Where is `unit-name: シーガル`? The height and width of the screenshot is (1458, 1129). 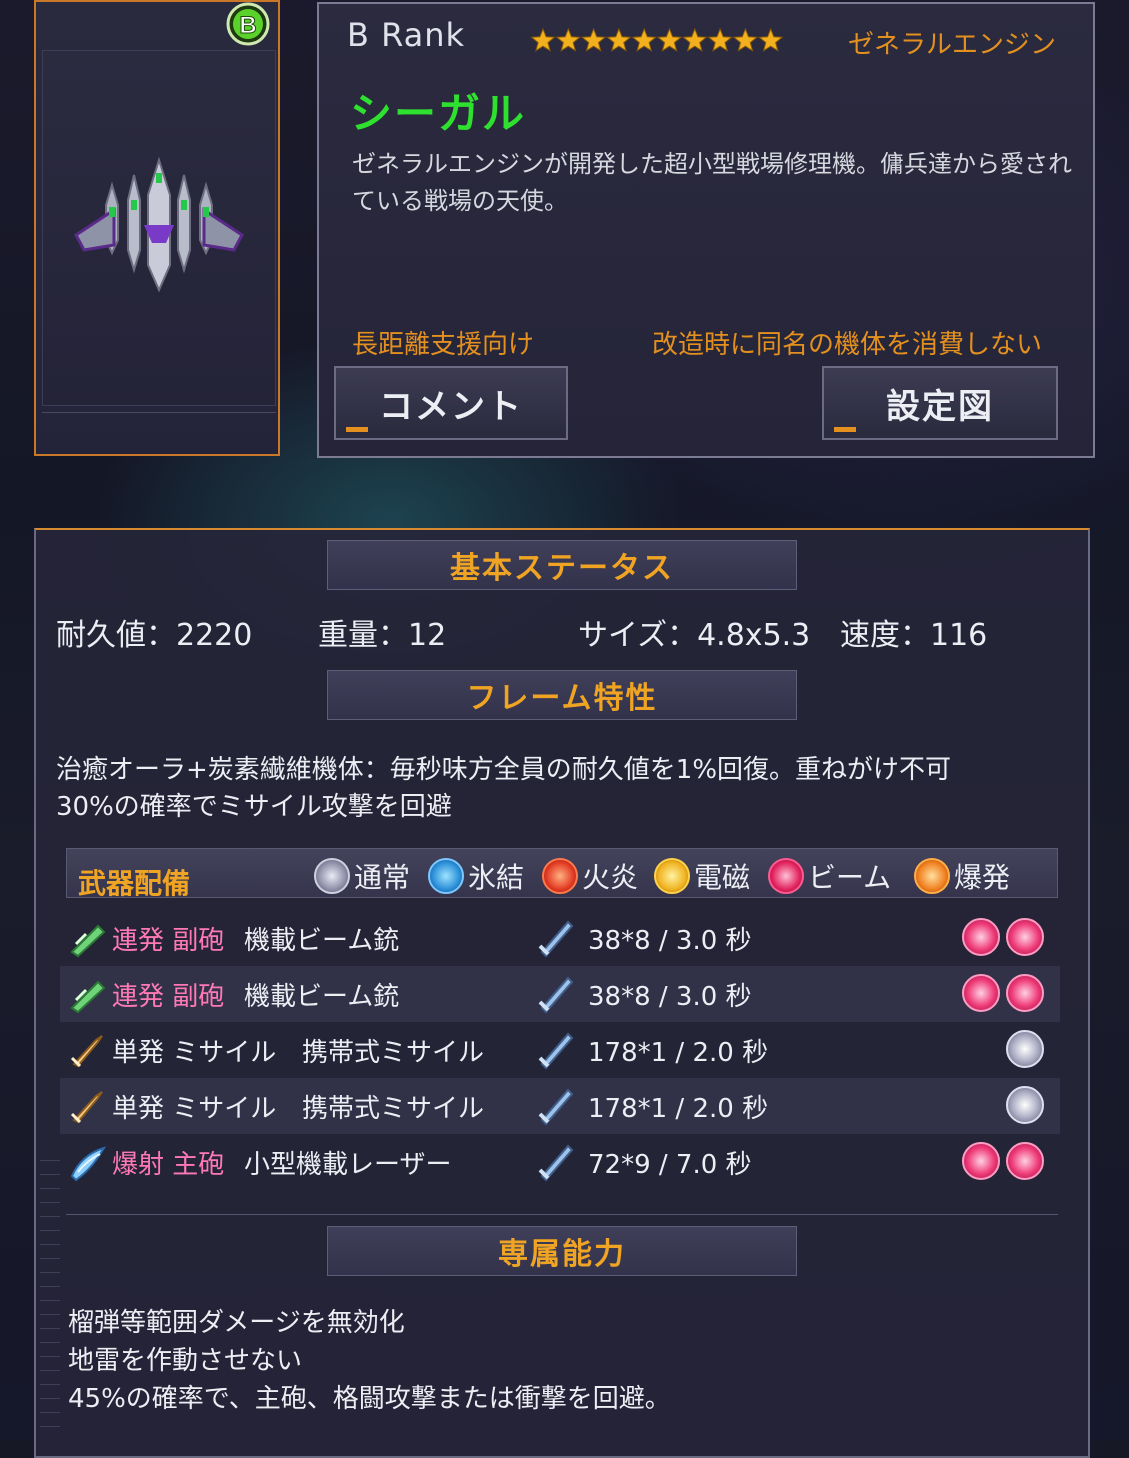
unit-name: シーガル is located at coordinates (438, 113).